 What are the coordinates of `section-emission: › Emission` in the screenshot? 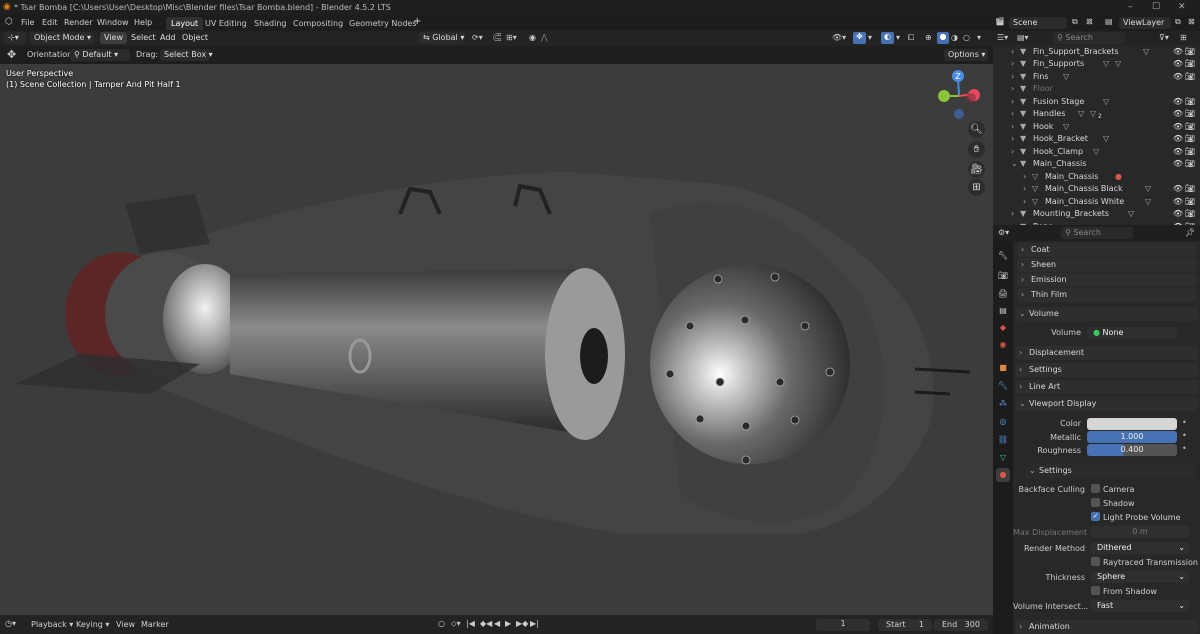 It's located at (1106, 280).